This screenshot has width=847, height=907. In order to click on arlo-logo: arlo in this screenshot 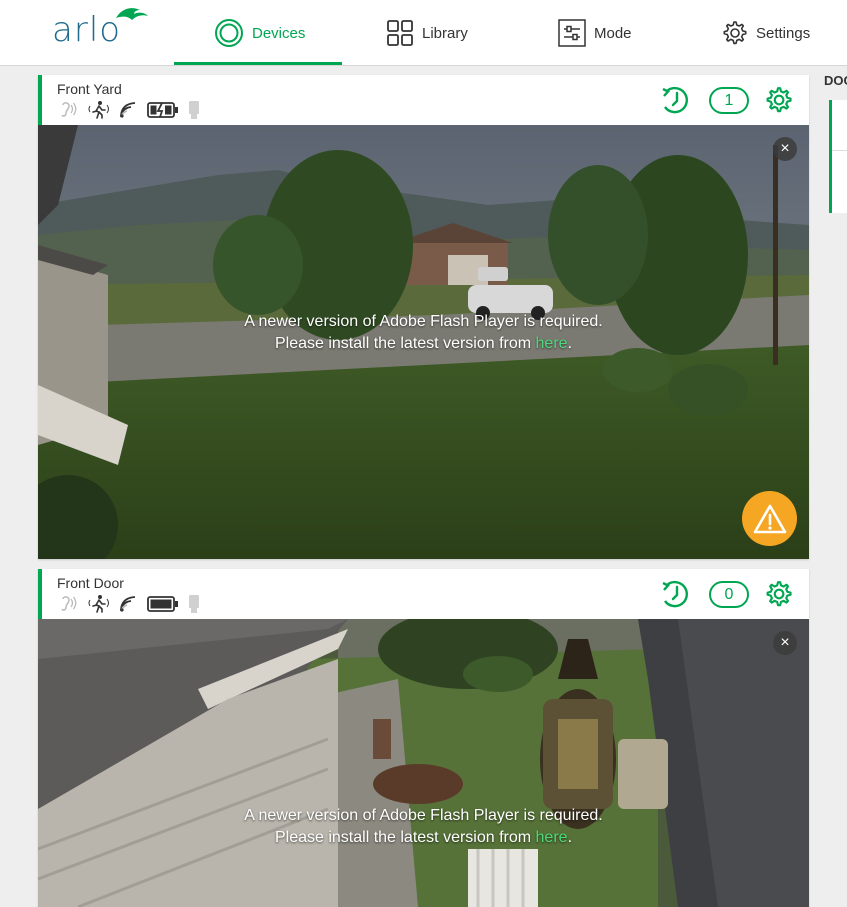, I will do `click(102, 27)`.